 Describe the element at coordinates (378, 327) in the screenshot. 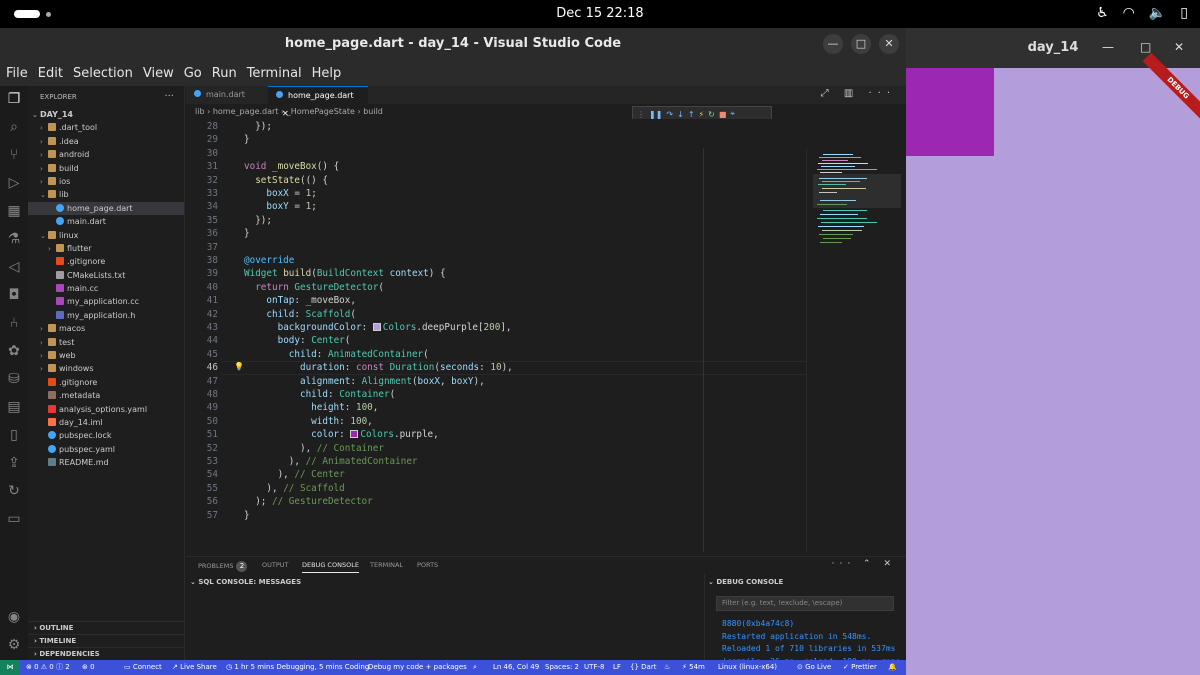

I see `code-line: backgroundColor: Colors.deepPurple[200],` at that location.